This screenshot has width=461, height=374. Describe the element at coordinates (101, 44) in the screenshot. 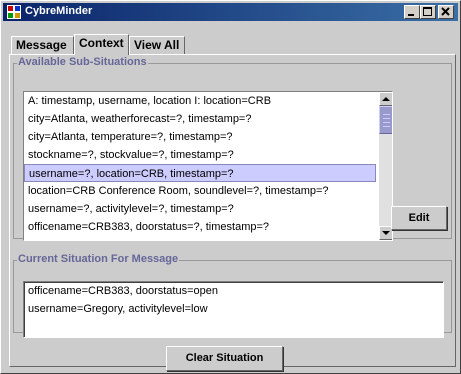

I see `tab-context: Context` at that location.